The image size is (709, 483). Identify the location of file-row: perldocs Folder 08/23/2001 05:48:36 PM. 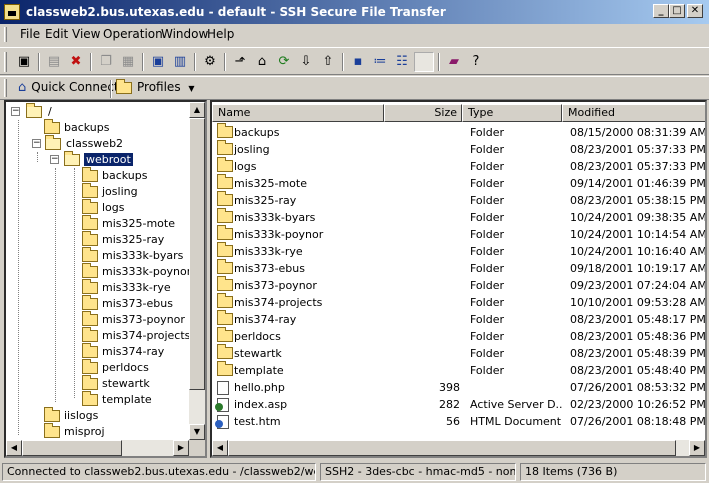
(460, 336).